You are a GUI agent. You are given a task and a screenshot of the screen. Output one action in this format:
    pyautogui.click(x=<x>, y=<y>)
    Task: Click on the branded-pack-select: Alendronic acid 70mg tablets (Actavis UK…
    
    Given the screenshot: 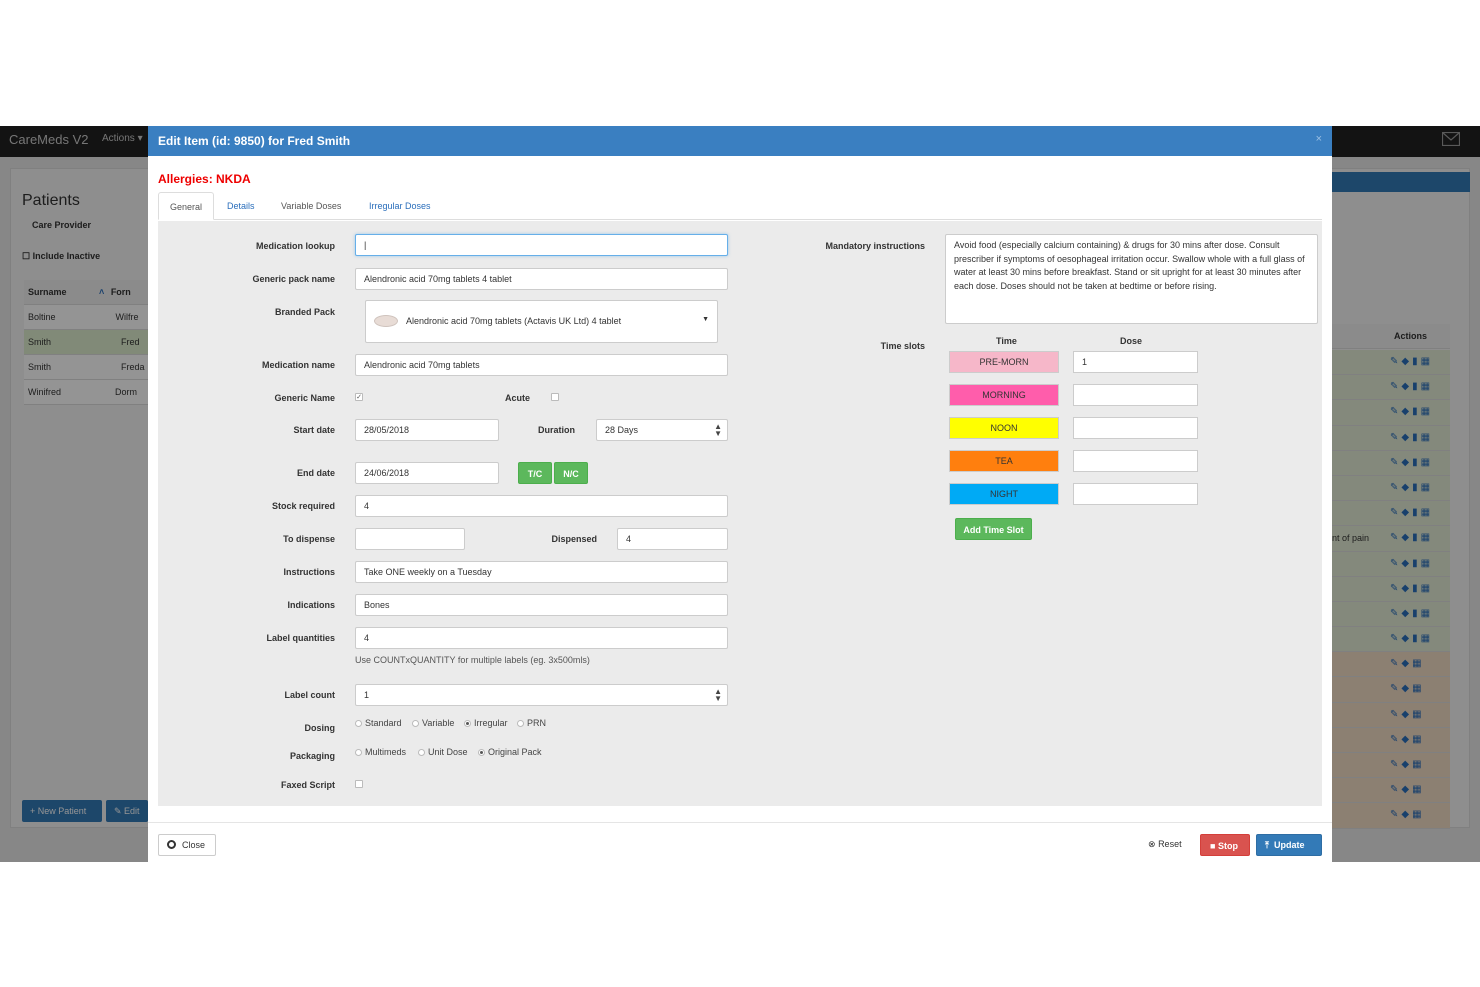 What is the action you would take?
    pyautogui.click(x=541, y=321)
    